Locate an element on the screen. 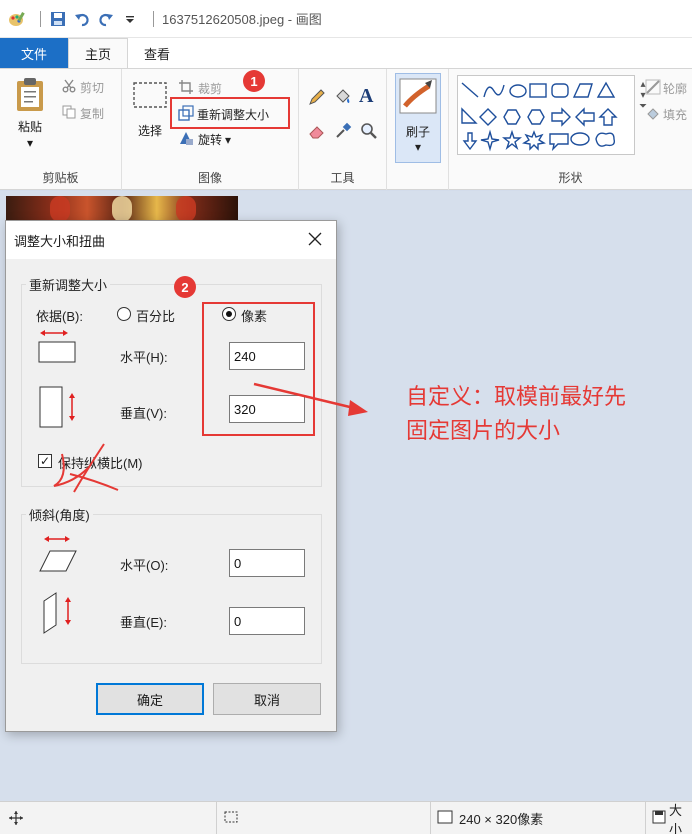  magnifier-tool is located at coordinates (369, 132).